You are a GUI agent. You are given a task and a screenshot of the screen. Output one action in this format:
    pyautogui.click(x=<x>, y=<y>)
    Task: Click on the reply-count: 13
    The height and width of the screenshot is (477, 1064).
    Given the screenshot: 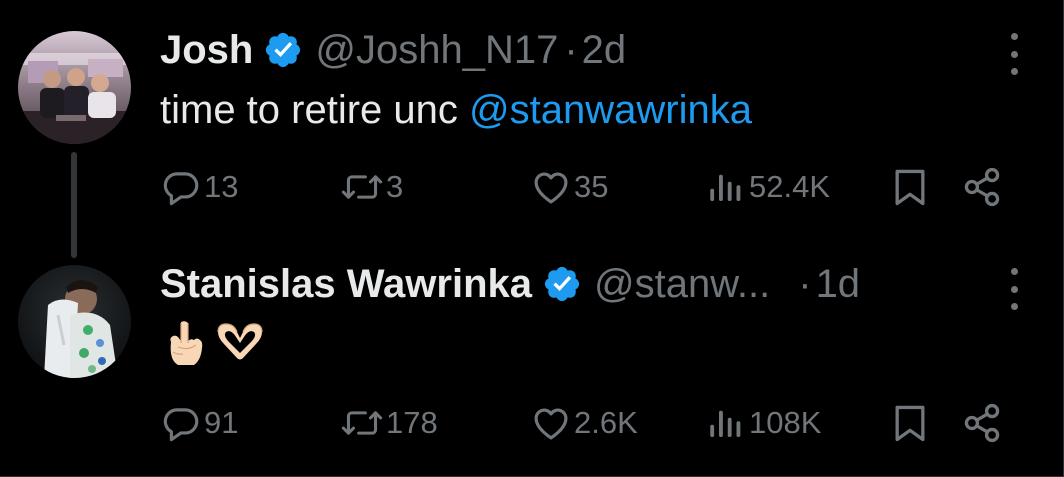 What is the action you would take?
    pyautogui.click(x=221, y=186)
    